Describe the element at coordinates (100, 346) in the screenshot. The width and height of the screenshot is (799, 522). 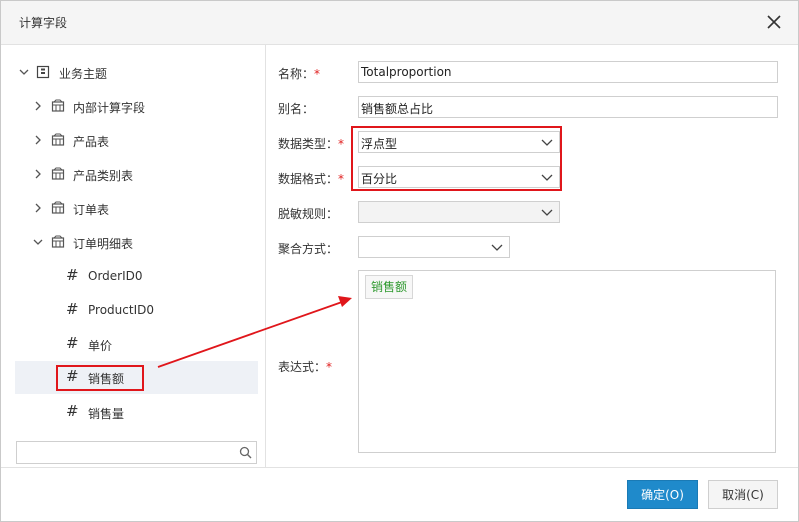
I see `field-label: 单价` at that location.